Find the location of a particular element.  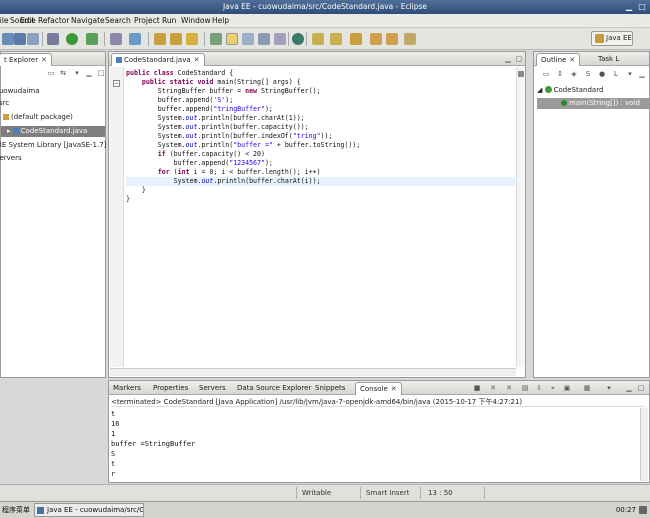

open-type-icon is located at coordinates (160, 39).